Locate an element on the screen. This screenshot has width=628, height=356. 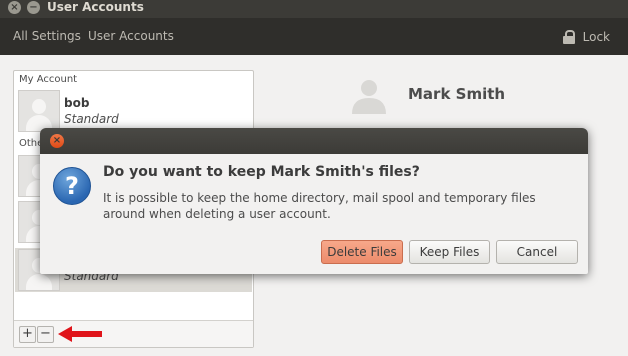
lock-button: Lock is located at coordinates (586, 37).